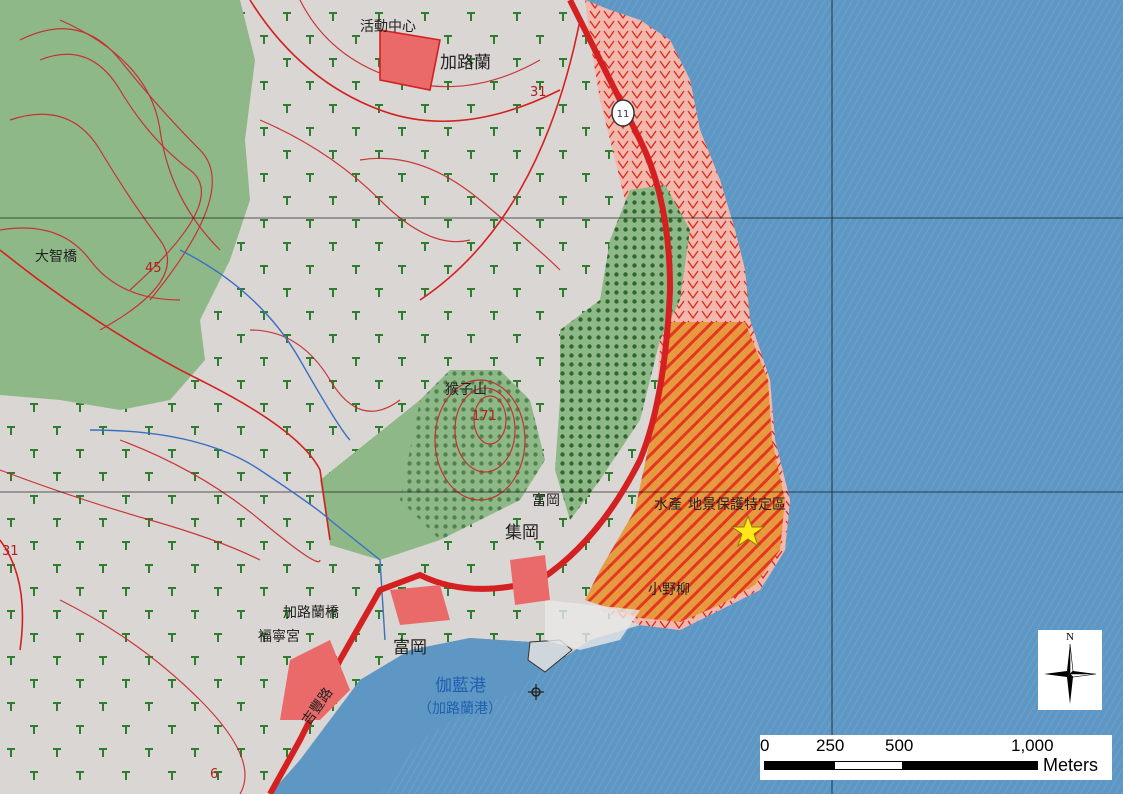 The image size is (1123, 794). I want to click on scale-tick-label: 0, so click(765, 745).